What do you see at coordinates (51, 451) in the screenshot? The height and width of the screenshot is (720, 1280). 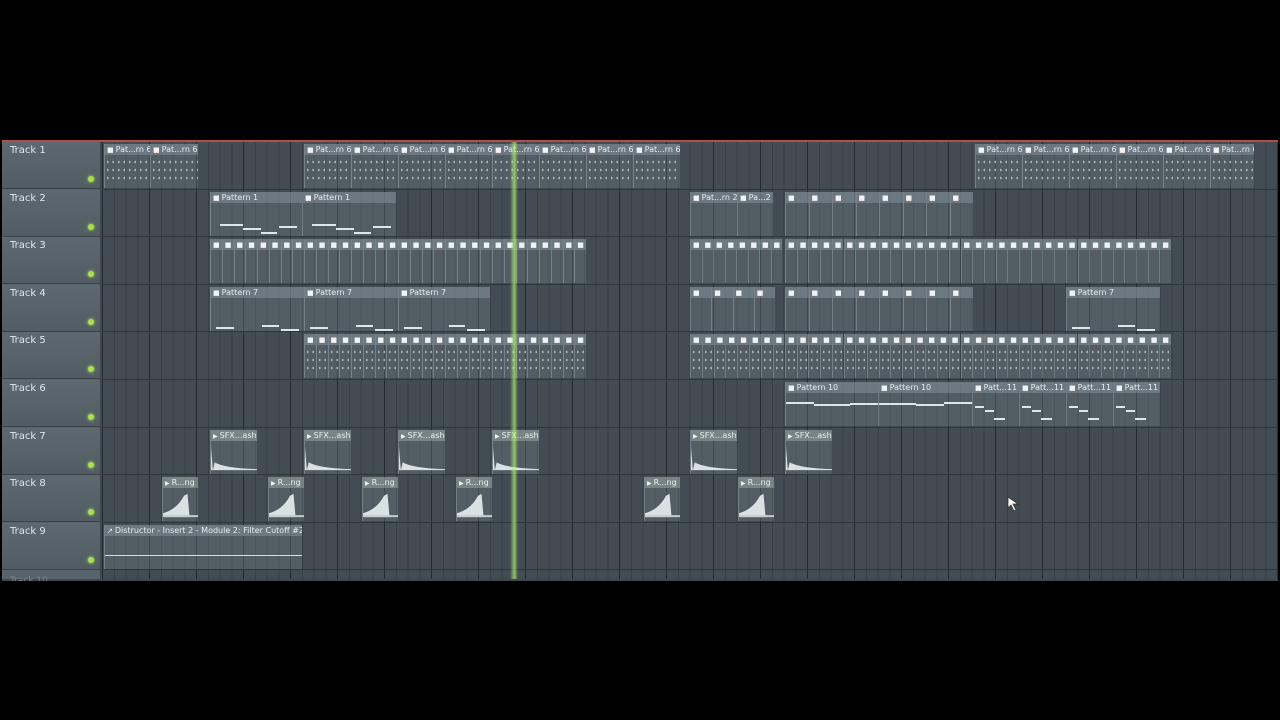 I see `track-header: Track 7` at bounding box center [51, 451].